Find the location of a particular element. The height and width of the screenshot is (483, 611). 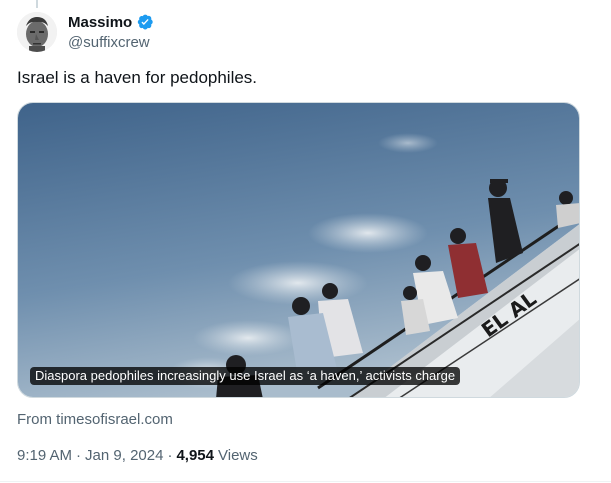

thread-connector-line is located at coordinates (37, 4).